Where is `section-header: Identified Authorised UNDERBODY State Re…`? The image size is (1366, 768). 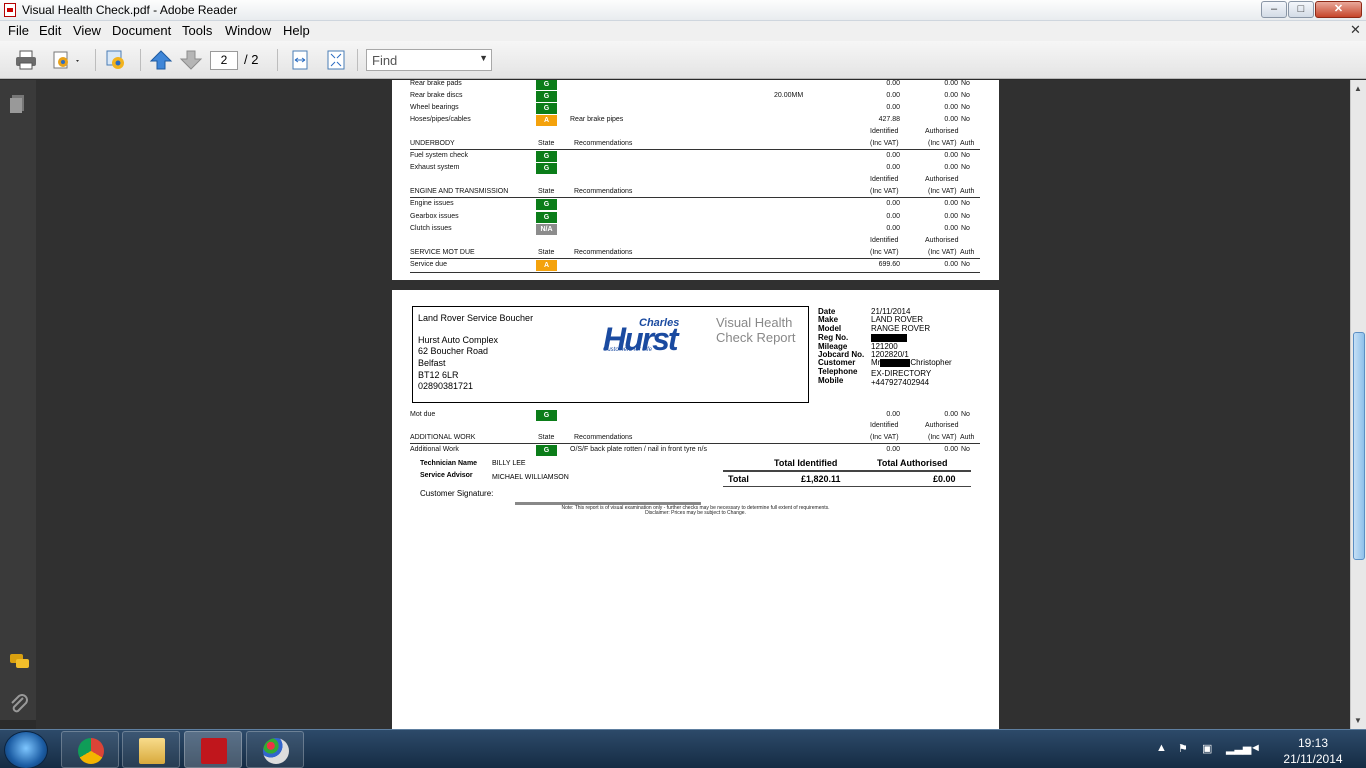 section-header: Identified Authorised UNDERBODY State Re… is located at coordinates (695, 140).